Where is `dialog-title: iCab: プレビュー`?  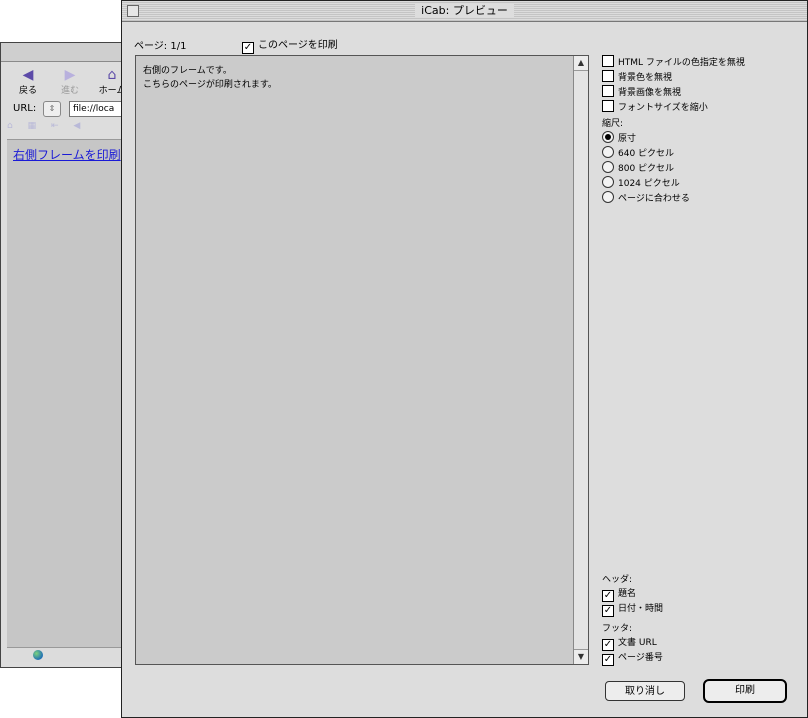
dialog-title: iCab: プレビュー is located at coordinates (464, 10).